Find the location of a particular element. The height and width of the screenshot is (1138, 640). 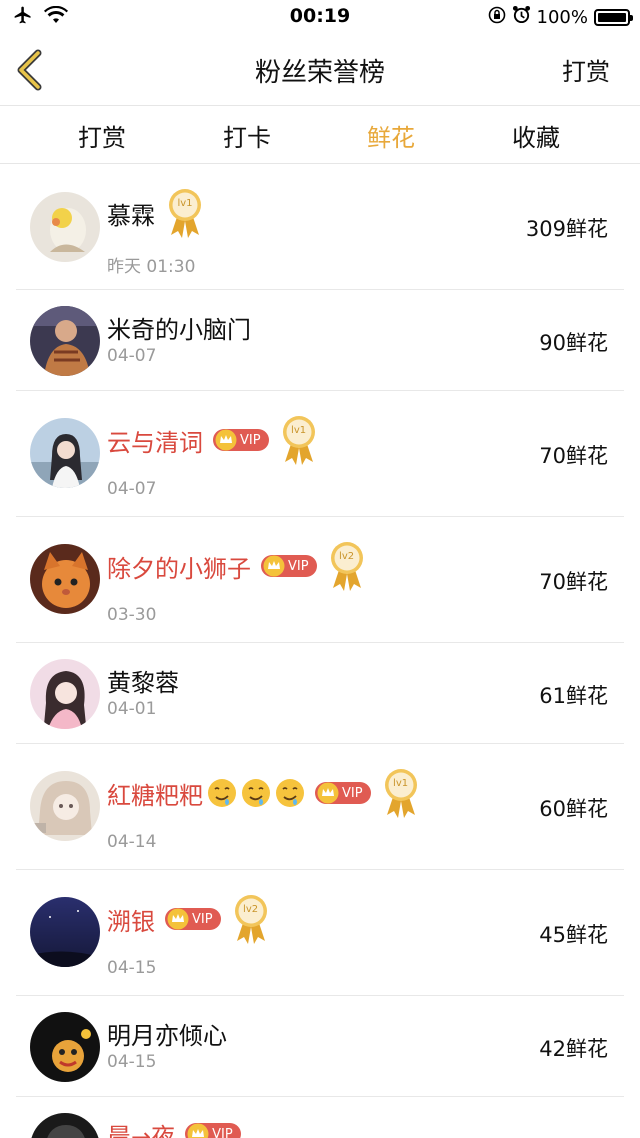

page-title: 粉丝荣誉榜 is located at coordinates (319, 73).